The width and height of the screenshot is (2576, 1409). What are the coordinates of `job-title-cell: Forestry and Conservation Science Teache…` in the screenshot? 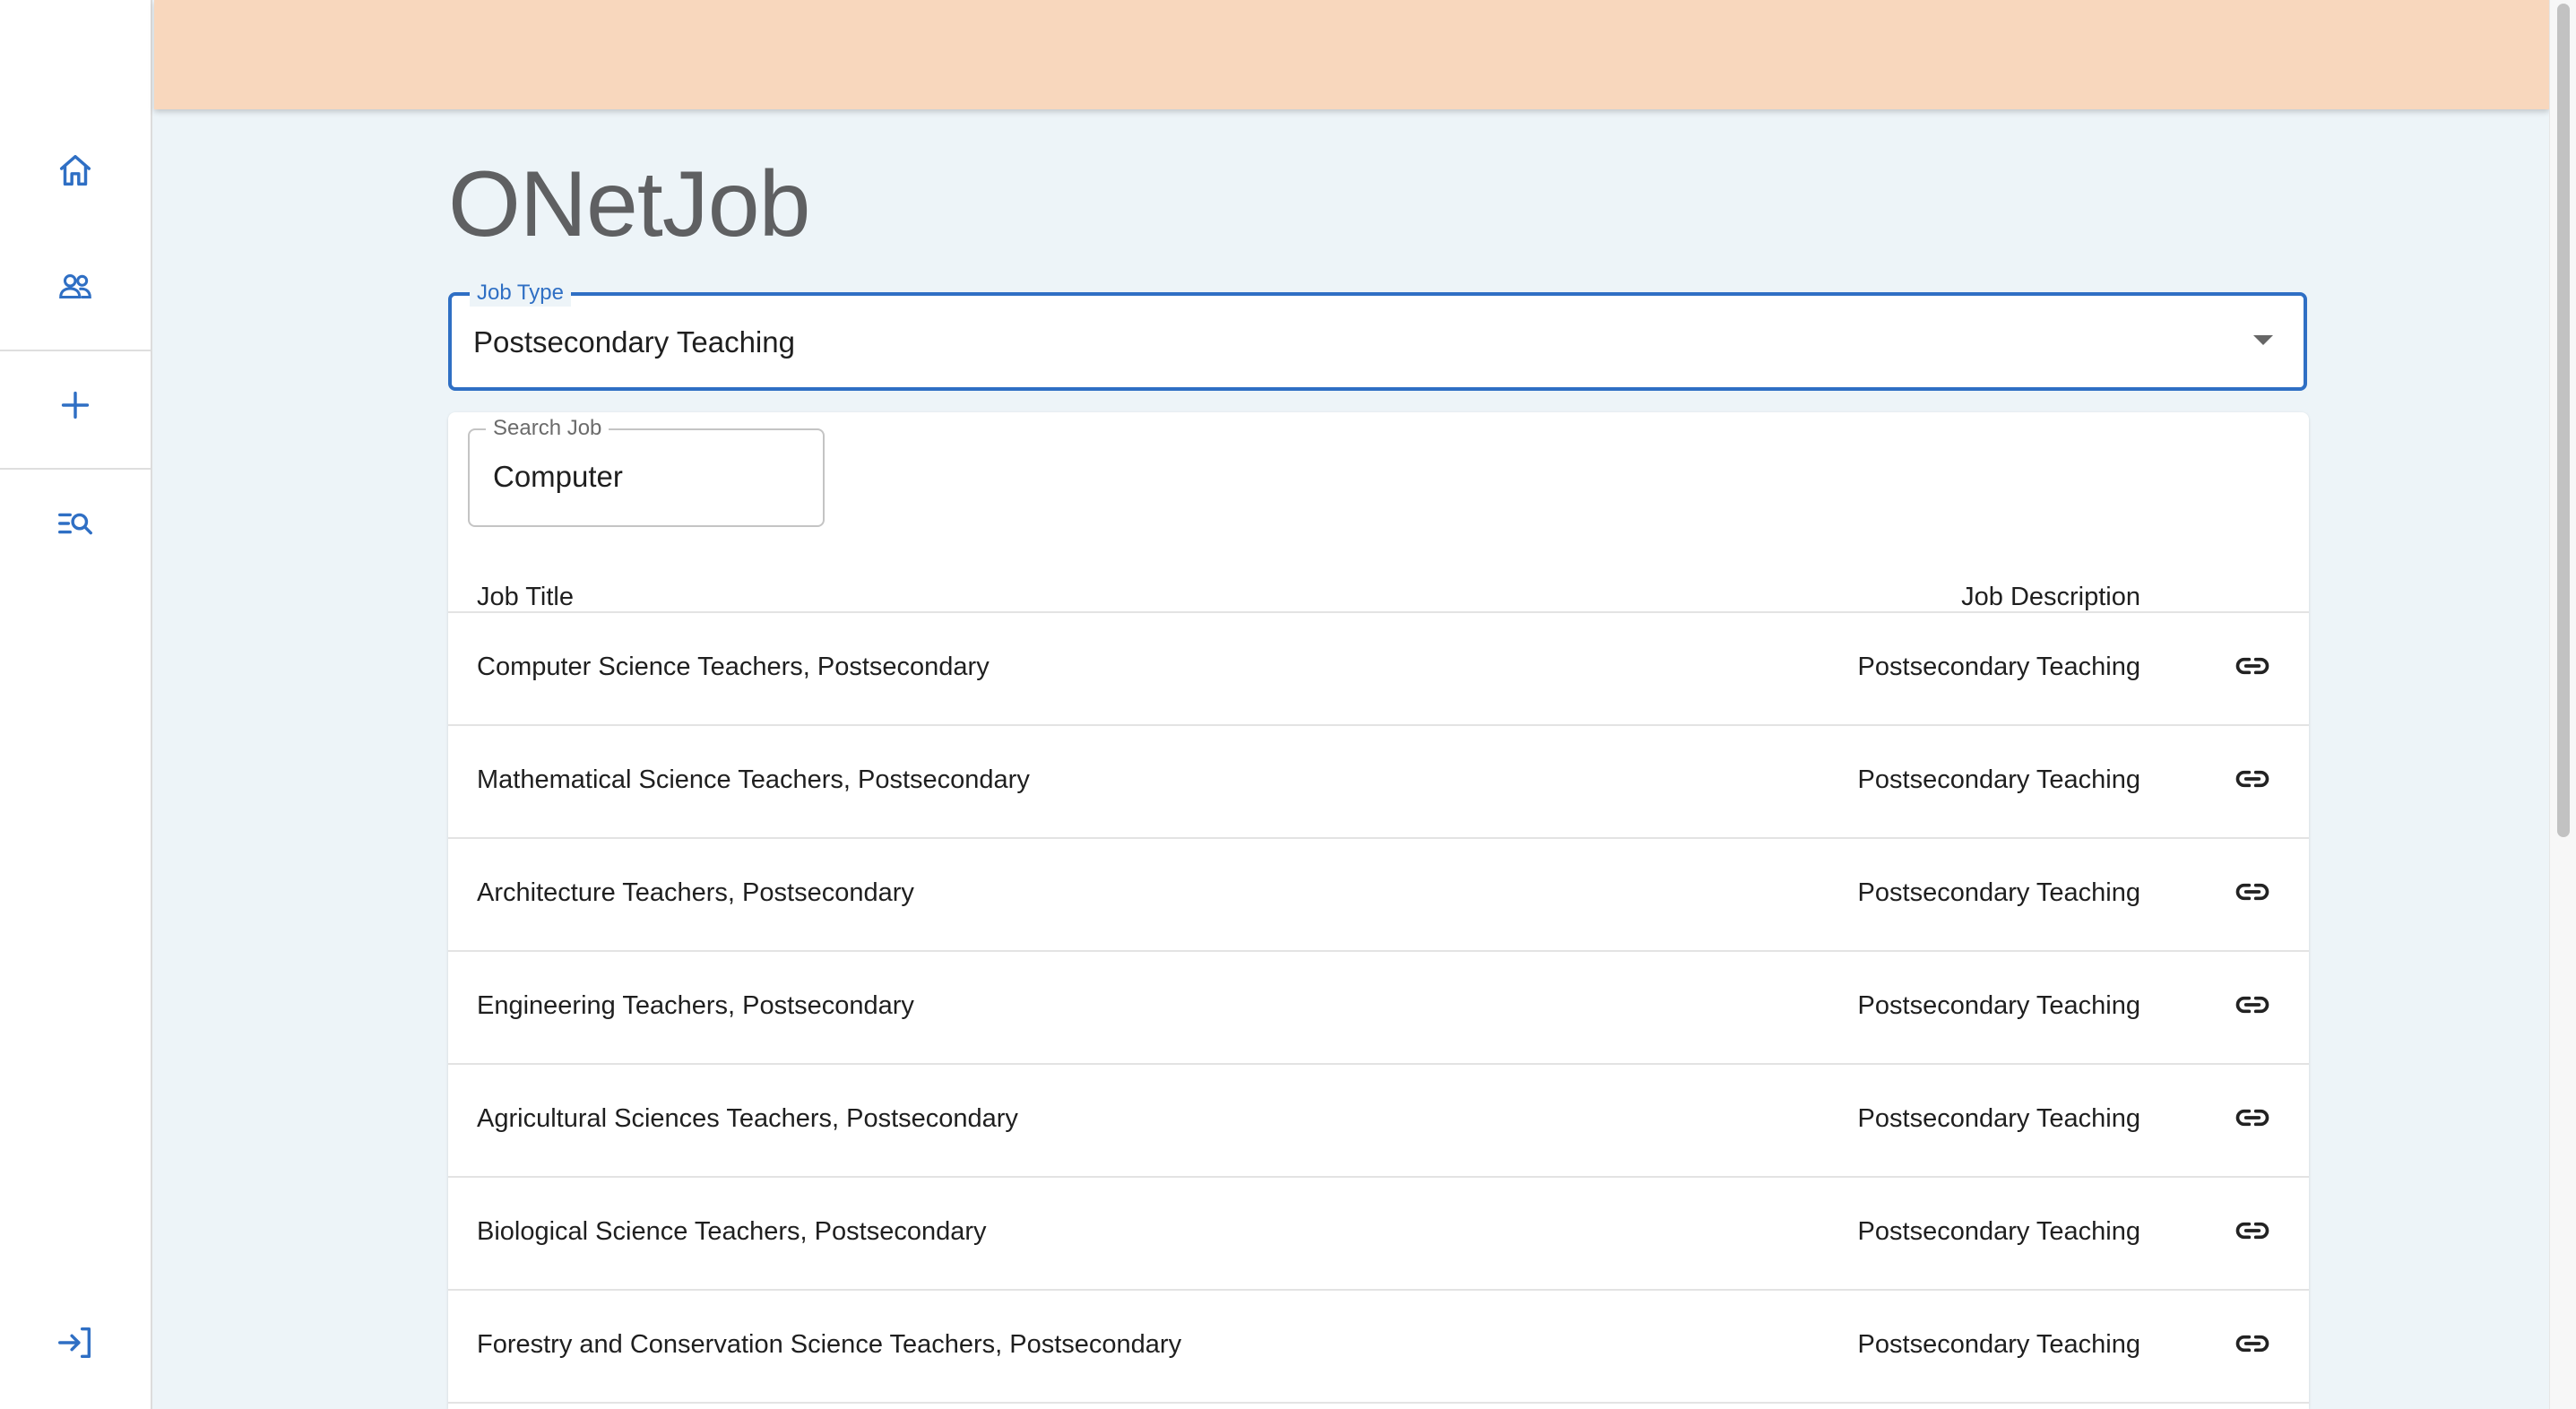 It's located at (829, 1344).